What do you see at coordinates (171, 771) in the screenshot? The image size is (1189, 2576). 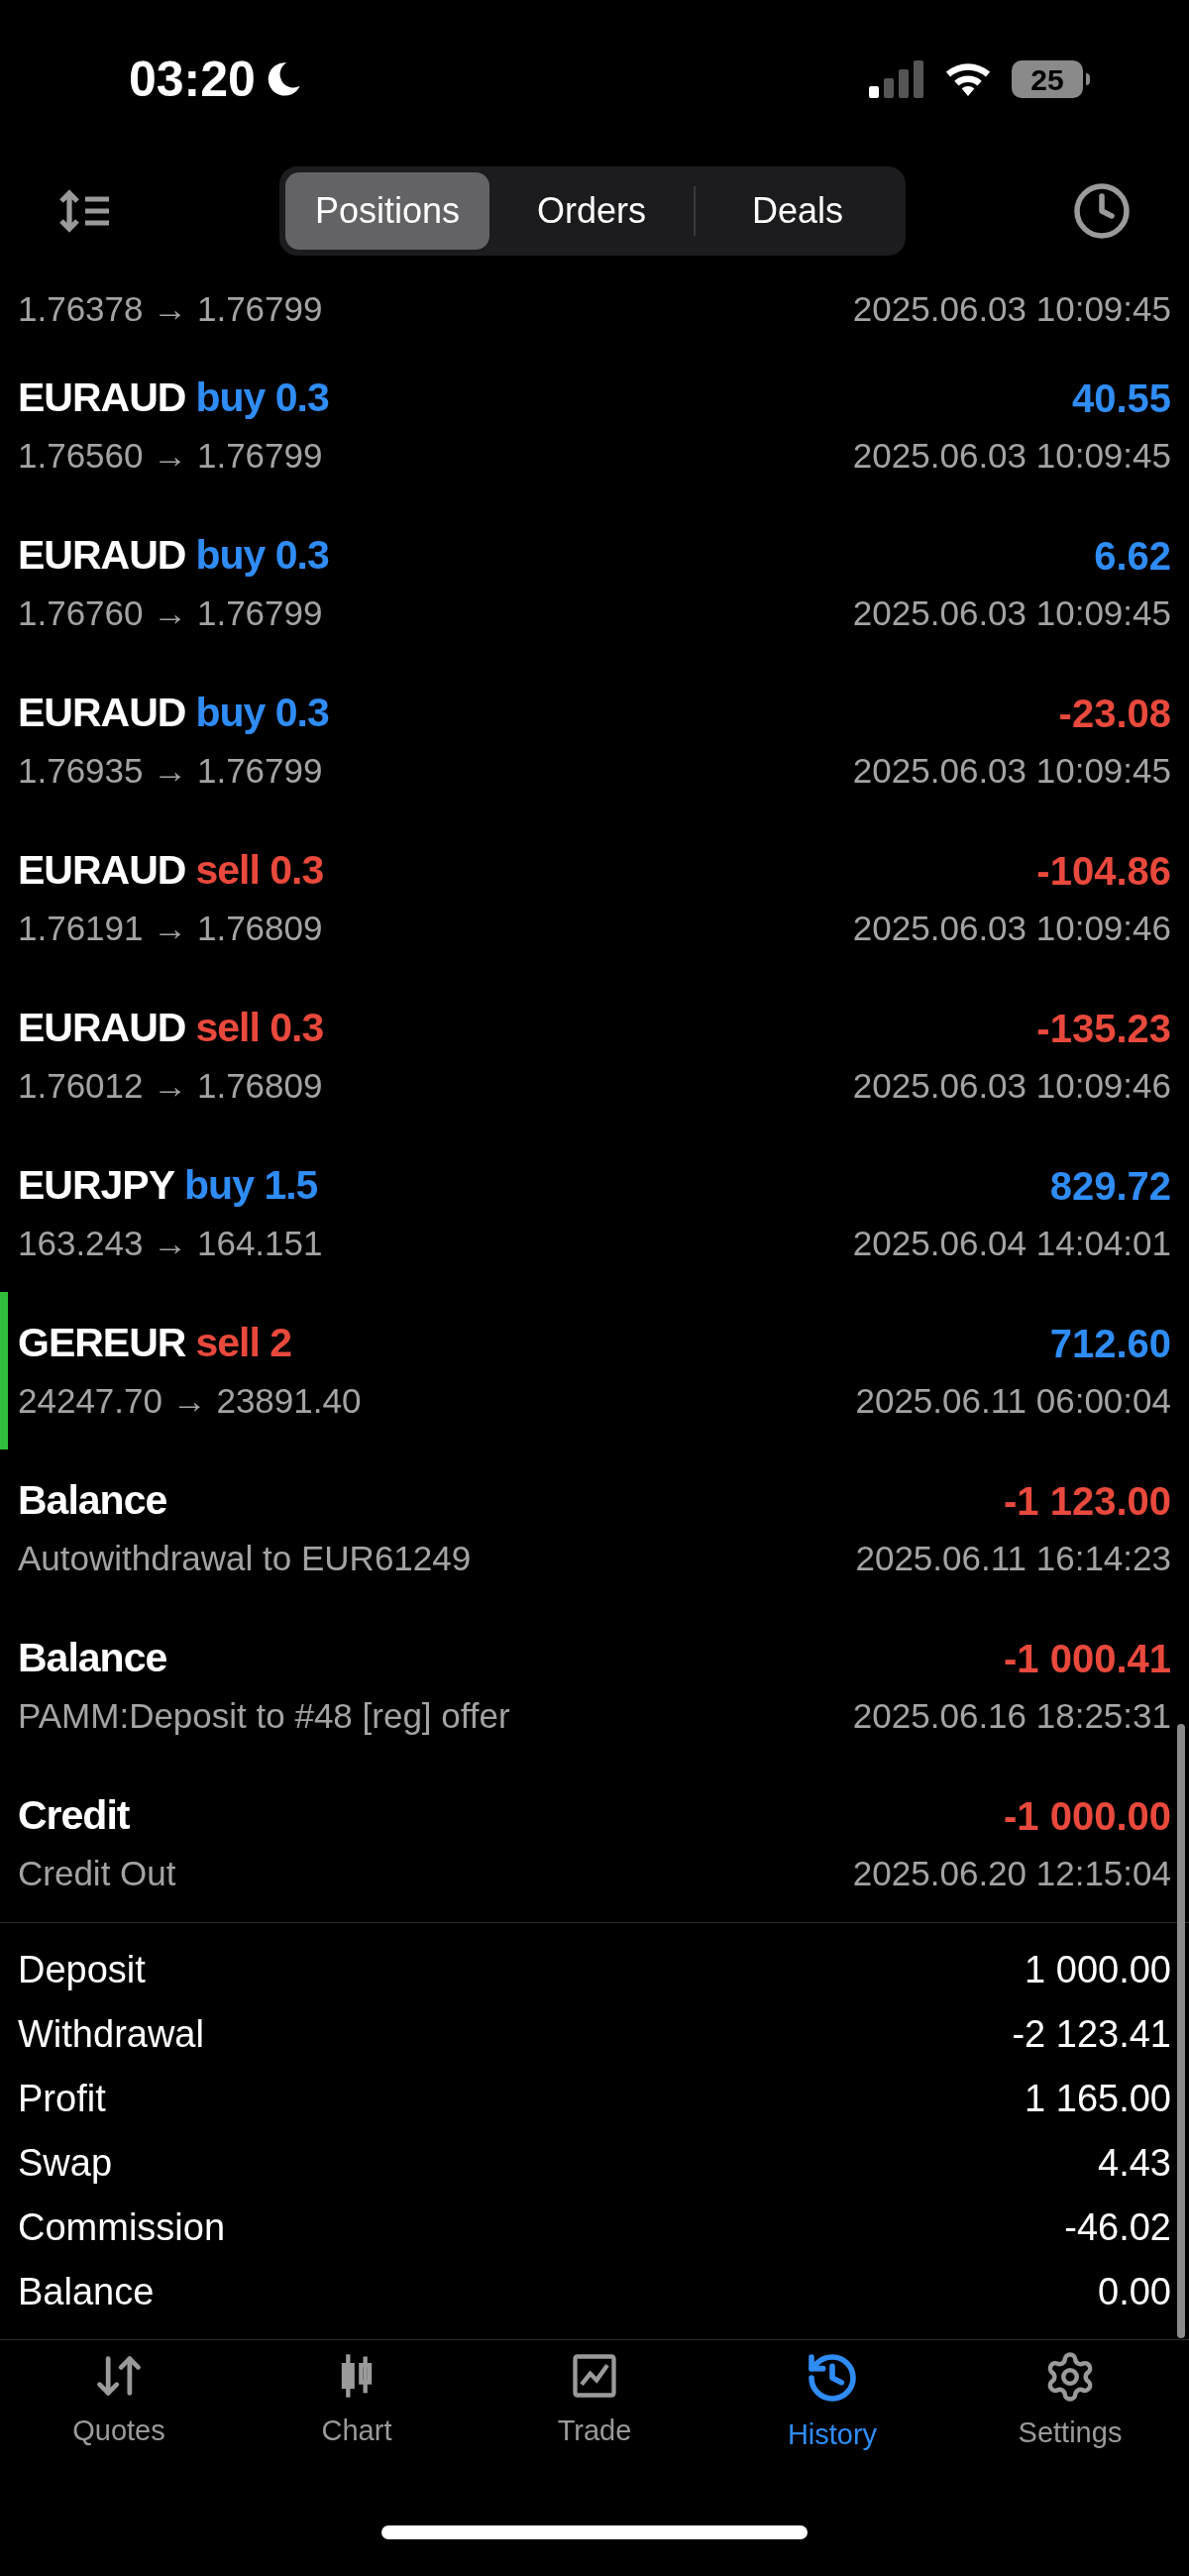 I see `subtitle-text: 1.76935 → 1.76799` at bounding box center [171, 771].